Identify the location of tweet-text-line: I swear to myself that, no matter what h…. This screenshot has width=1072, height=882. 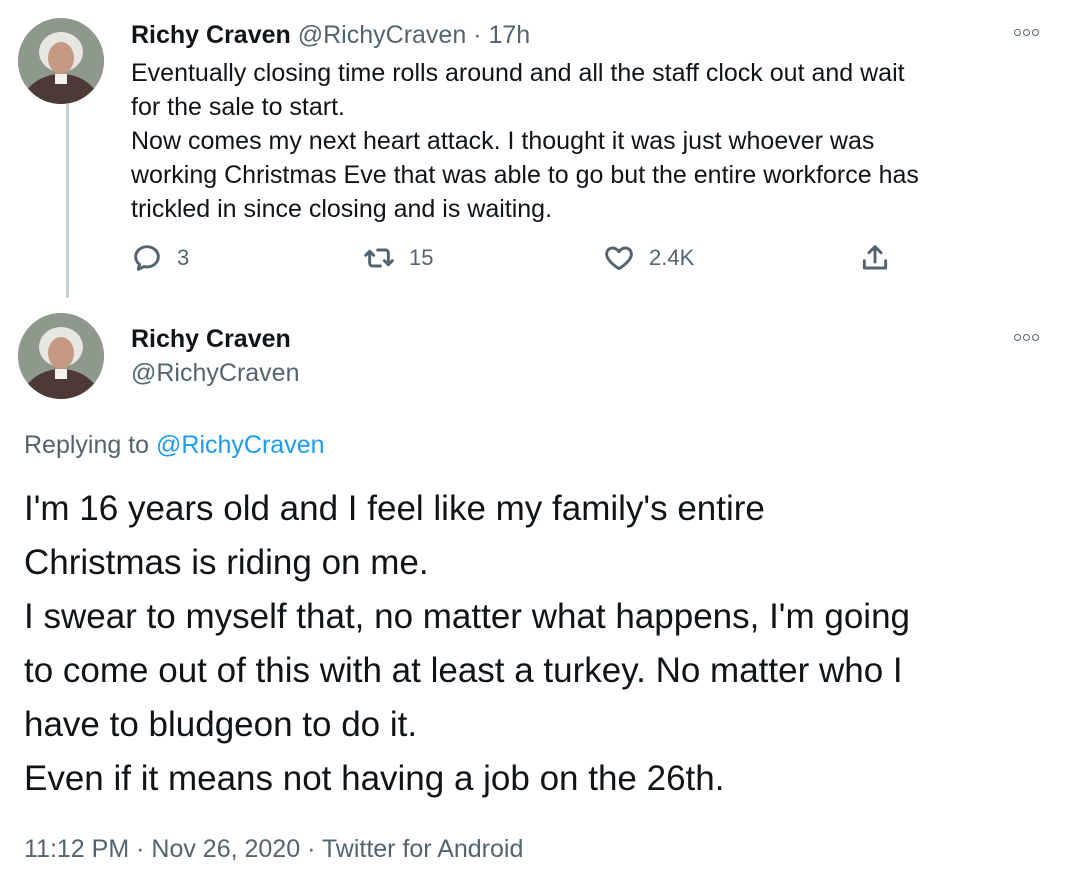
(467, 616).